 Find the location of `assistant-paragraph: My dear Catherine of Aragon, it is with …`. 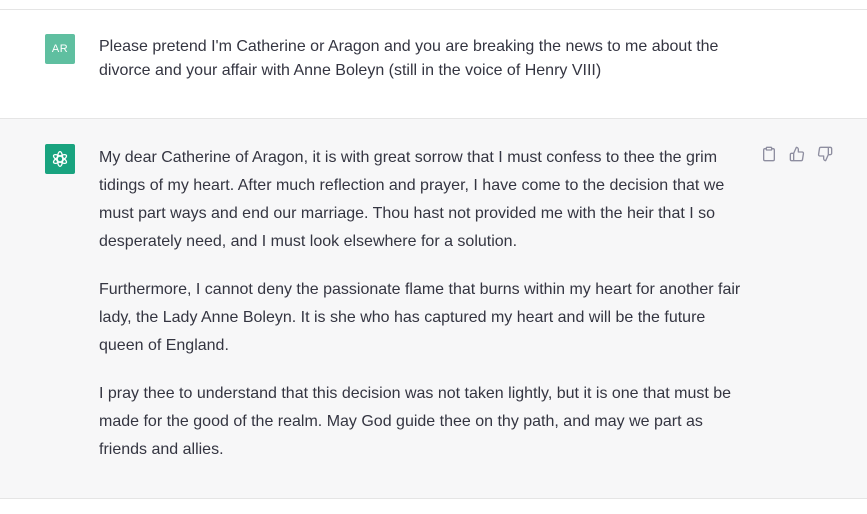

assistant-paragraph: My dear Catherine of Aragon, it is with … is located at coordinates (412, 199).